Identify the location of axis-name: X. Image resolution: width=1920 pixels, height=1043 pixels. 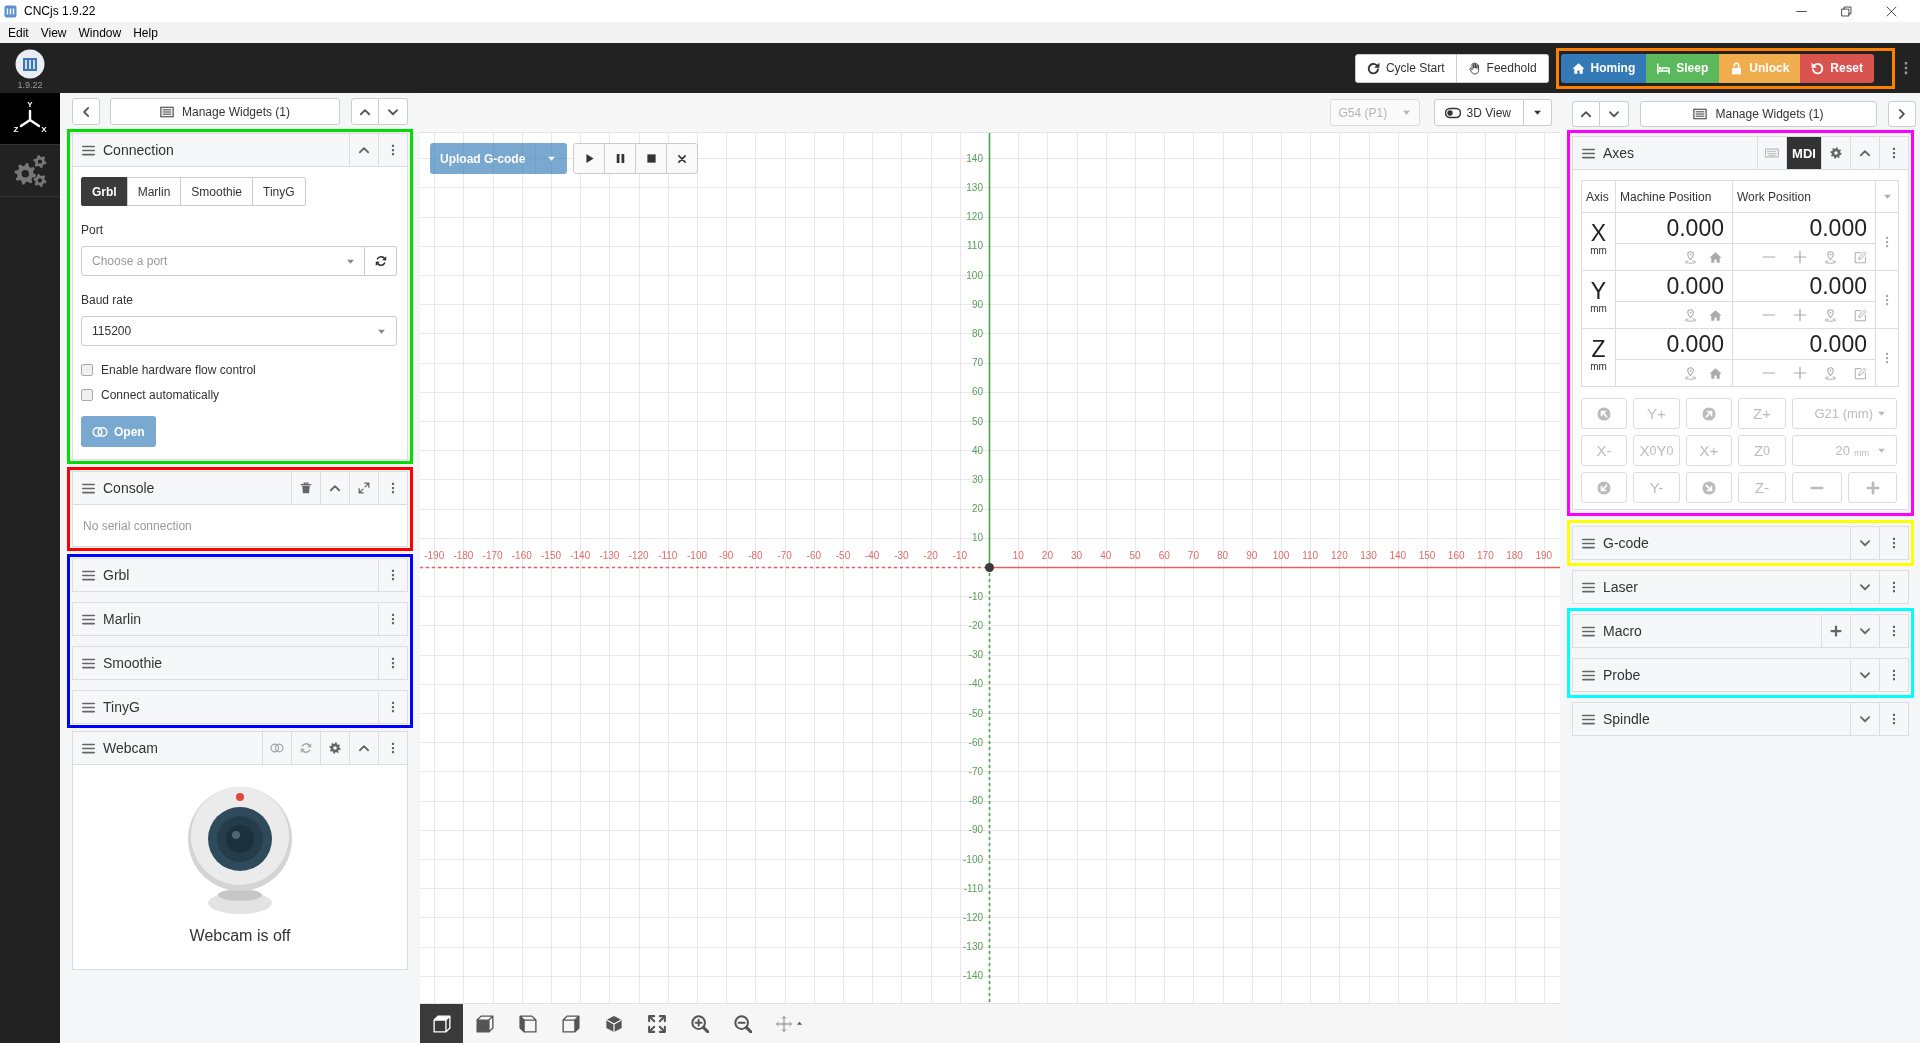
(1598, 233).